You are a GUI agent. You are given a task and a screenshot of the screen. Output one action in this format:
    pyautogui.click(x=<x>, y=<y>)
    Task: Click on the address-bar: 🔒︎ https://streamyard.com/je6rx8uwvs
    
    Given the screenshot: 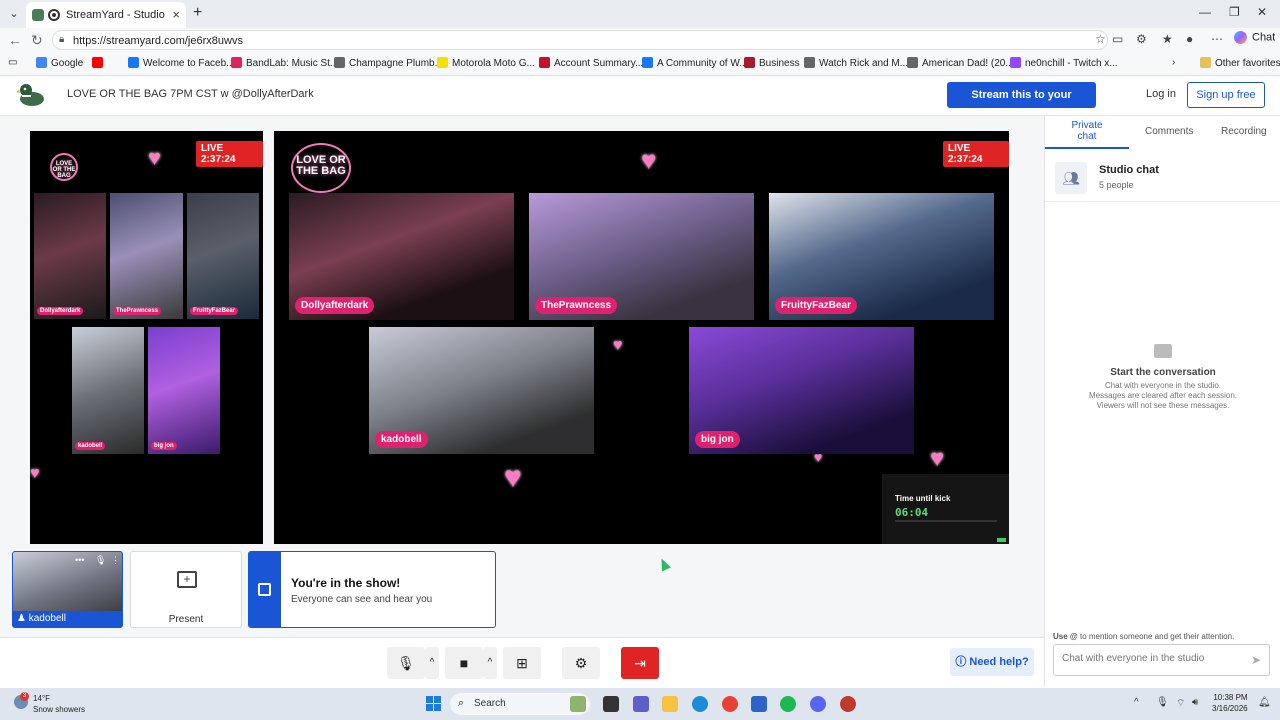 What is the action you would take?
    pyautogui.click(x=580, y=40)
    